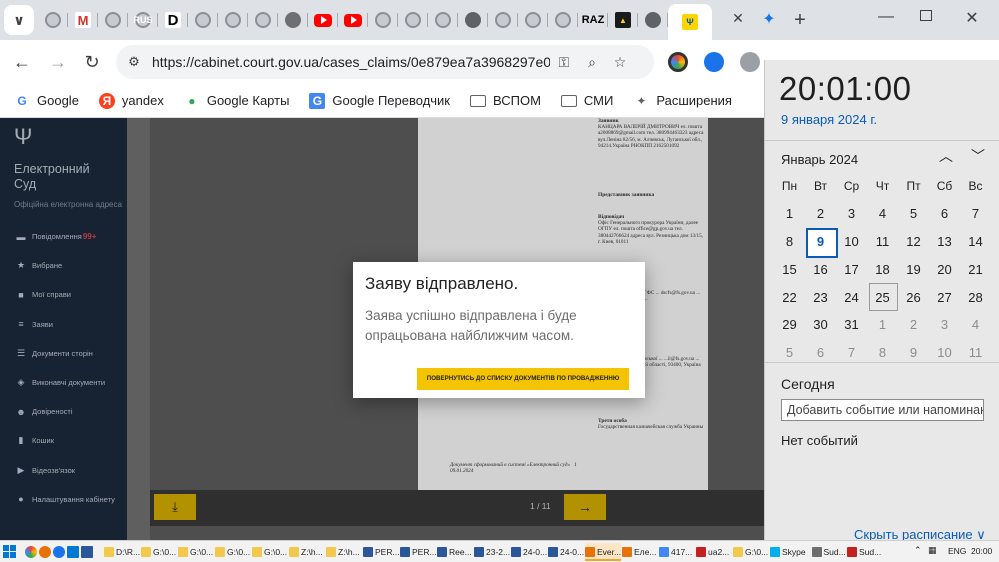 This screenshot has height=562, width=999. Describe the element at coordinates (944, 325) in the screenshot. I see `calendar-day: 3` at that location.